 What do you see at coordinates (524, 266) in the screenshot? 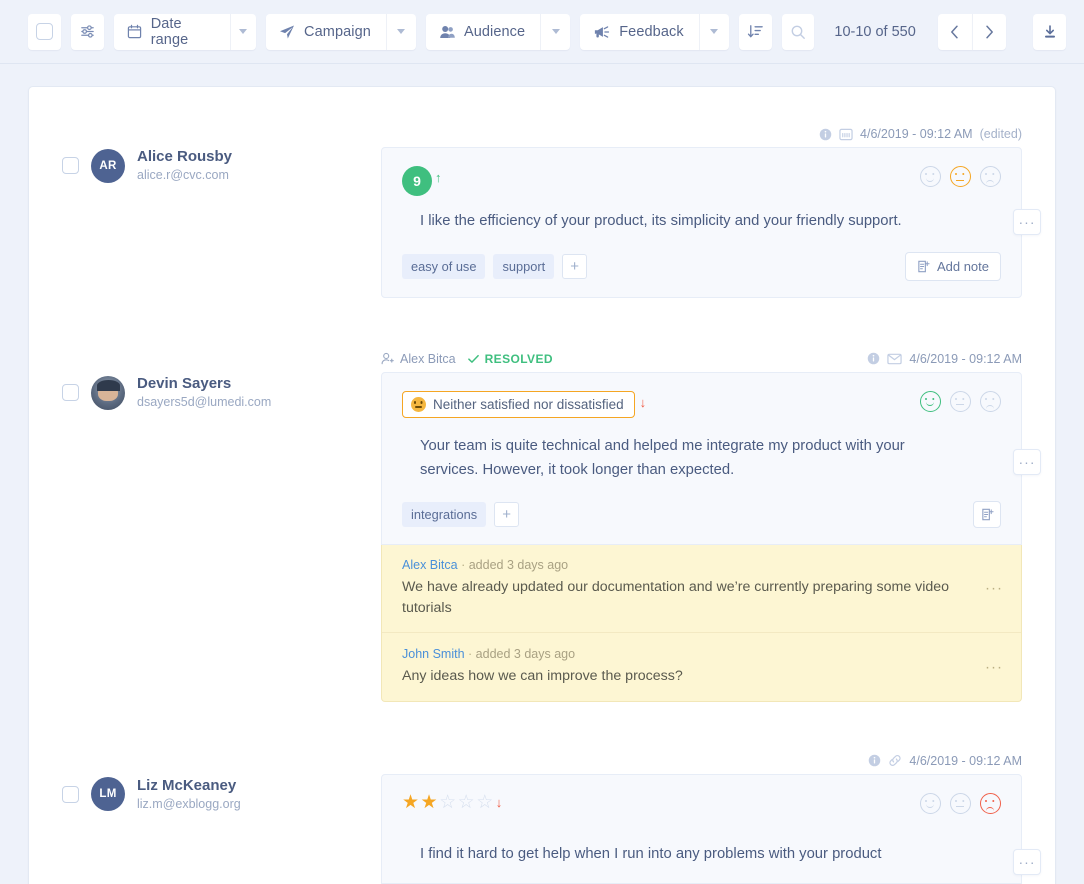
I see `tag: support` at bounding box center [524, 266].